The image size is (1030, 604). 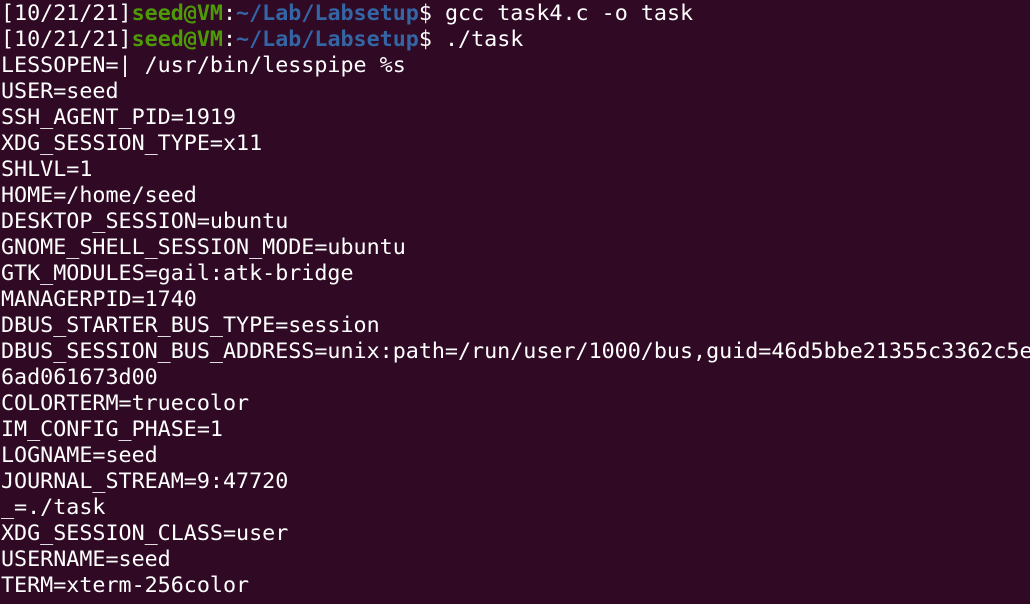 What do you see at coordinates (477, 39) in the screenshot?
I see `prompt-command: ./task` at bounding box center [477, 39].